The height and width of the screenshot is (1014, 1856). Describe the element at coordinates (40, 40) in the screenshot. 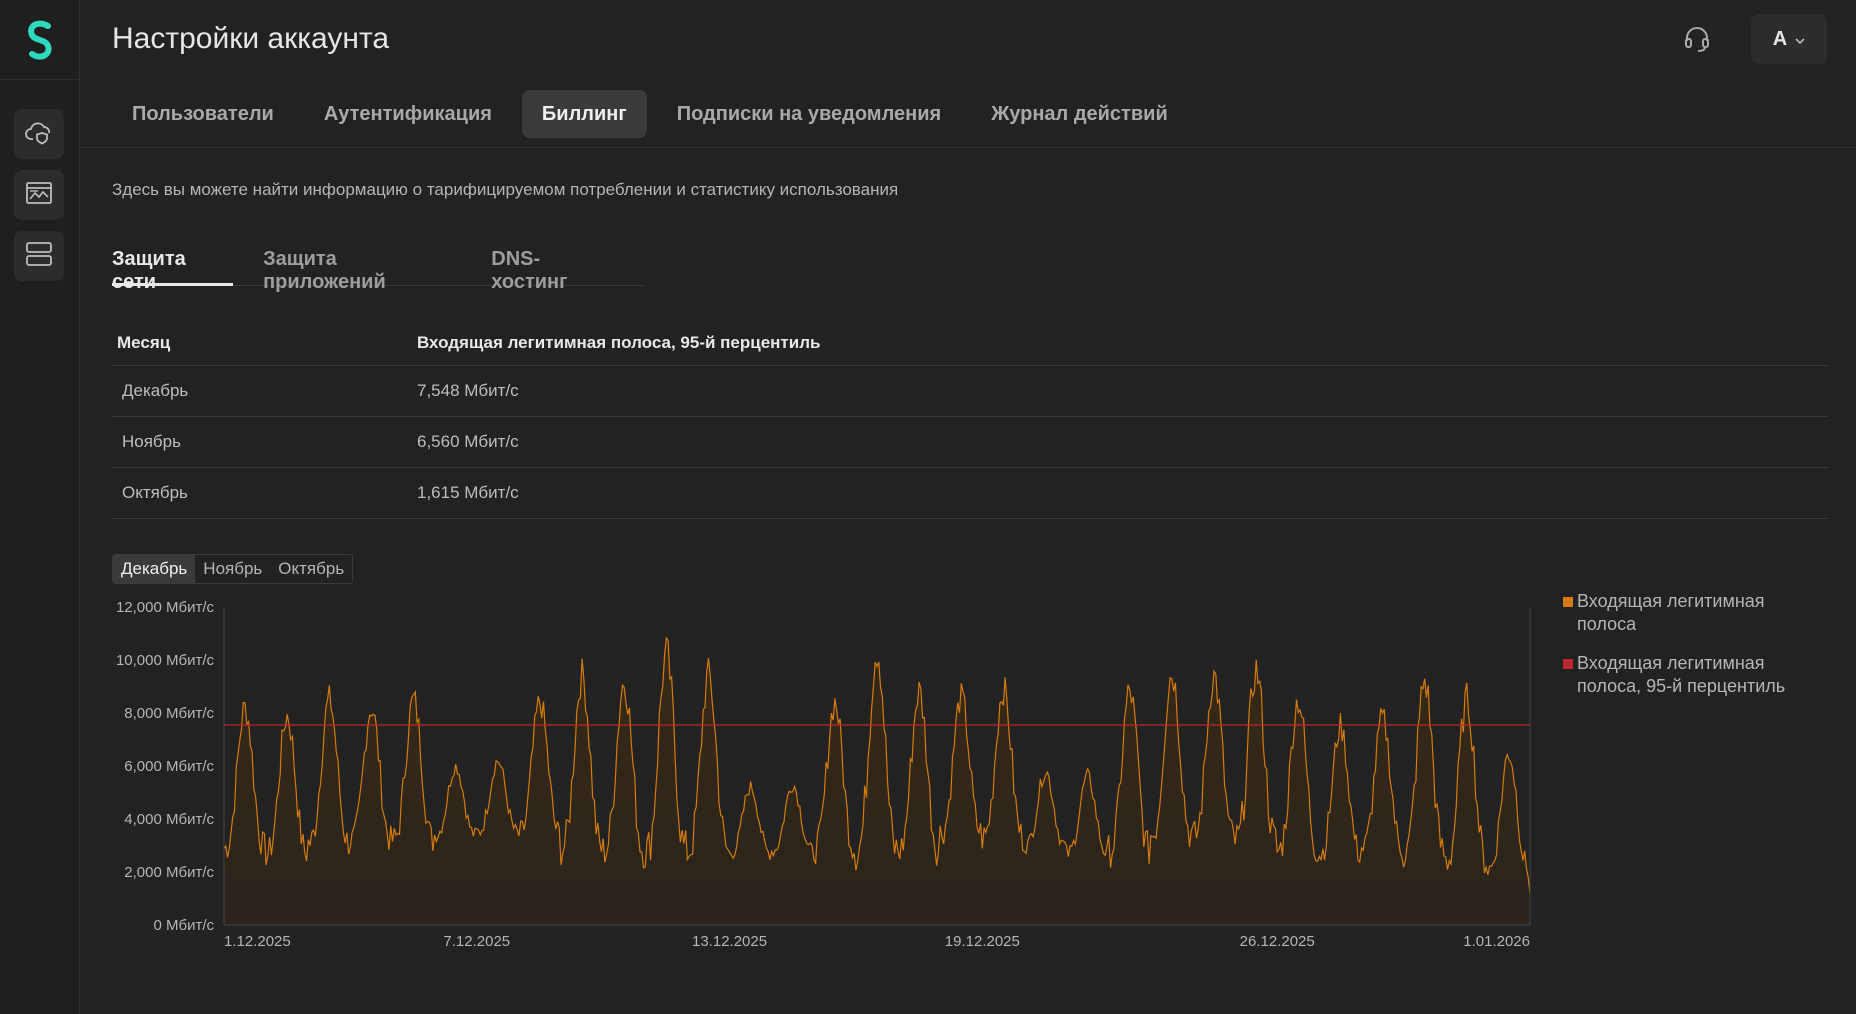

I see `logo-icon` at that location.